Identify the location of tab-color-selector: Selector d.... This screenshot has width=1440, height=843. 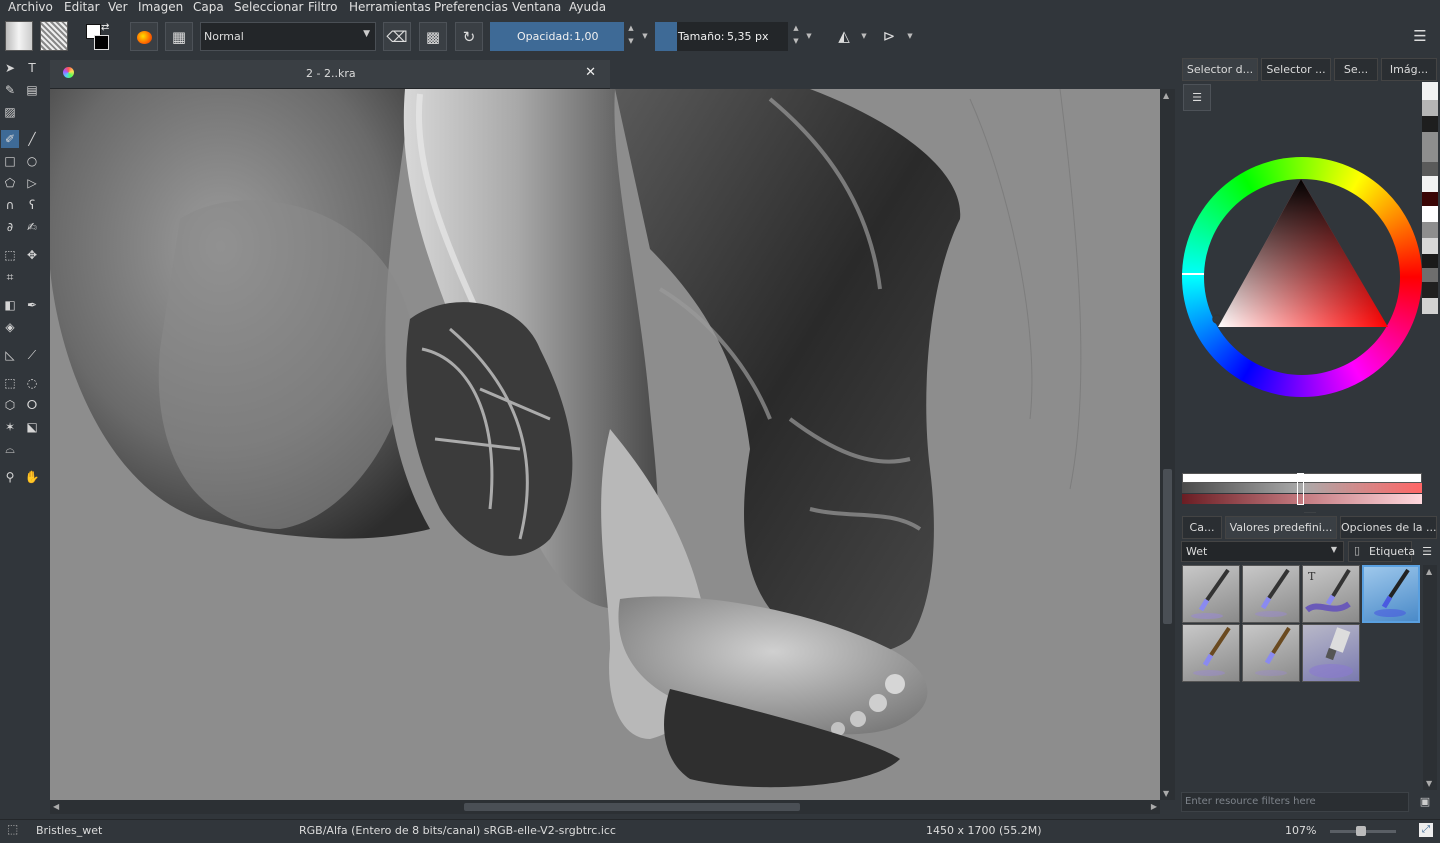
(1220, 69).